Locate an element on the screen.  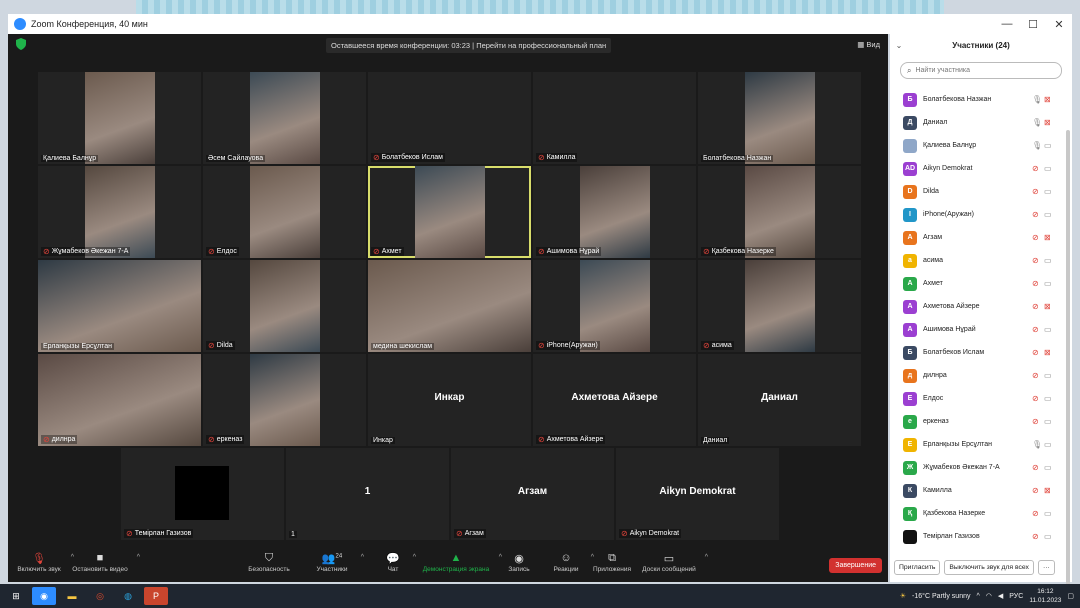
volume-icon: ◀ is located at coordinates (1000, 596).